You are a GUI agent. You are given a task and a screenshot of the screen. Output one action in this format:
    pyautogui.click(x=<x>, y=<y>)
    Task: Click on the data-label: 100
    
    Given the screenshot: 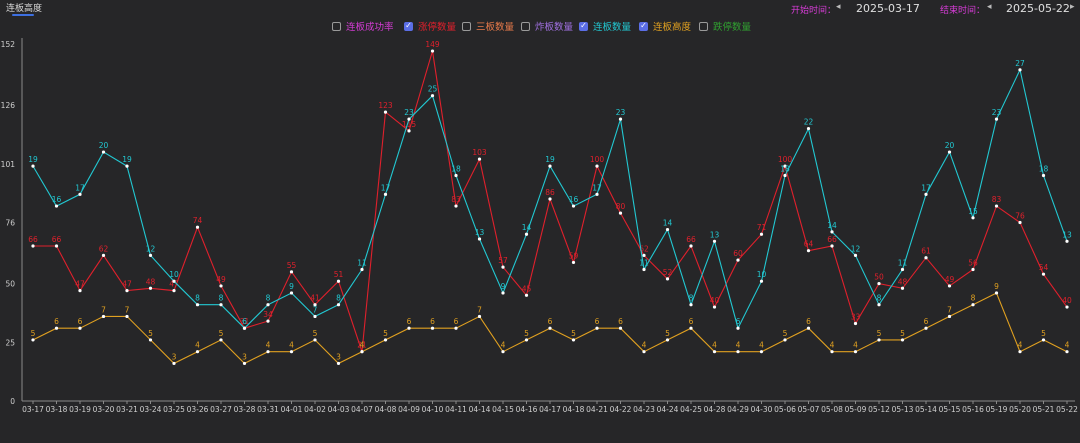 What is the action you would take?
    pyautogui.click(x=785, y=159)
    